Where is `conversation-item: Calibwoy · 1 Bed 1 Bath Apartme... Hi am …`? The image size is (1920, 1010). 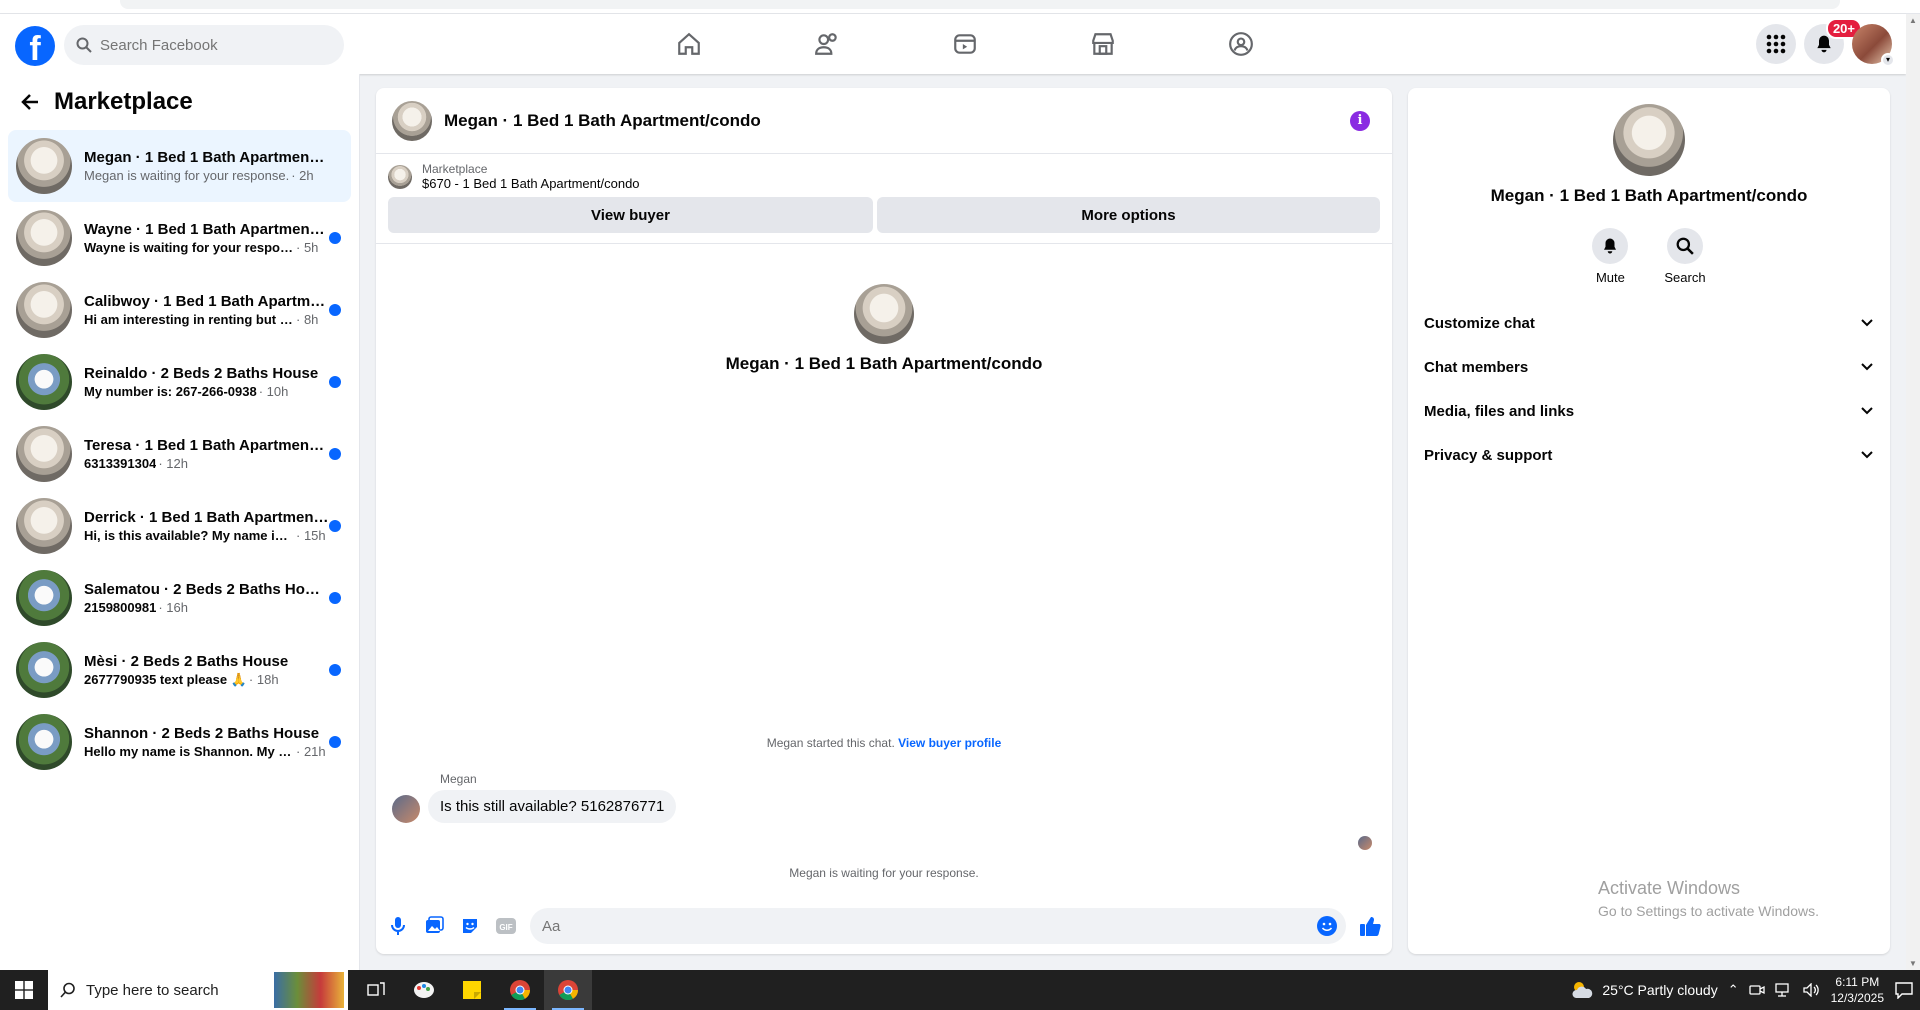
conversation-item: Calibwoy · 1 Bed 1 Bath Apartme... Hi am … is located at coordinates (179, 310).